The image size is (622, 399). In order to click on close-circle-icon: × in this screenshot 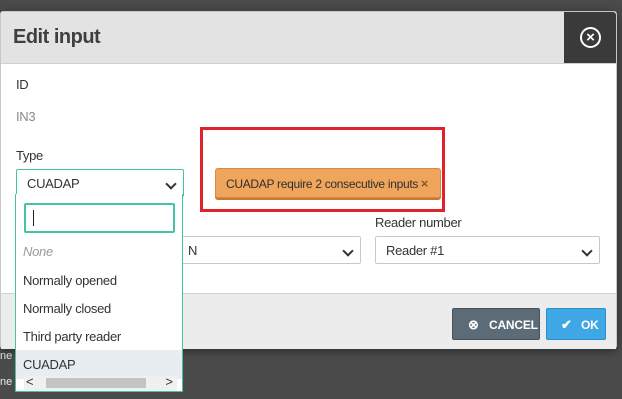, I will do `click(590, 37)`.